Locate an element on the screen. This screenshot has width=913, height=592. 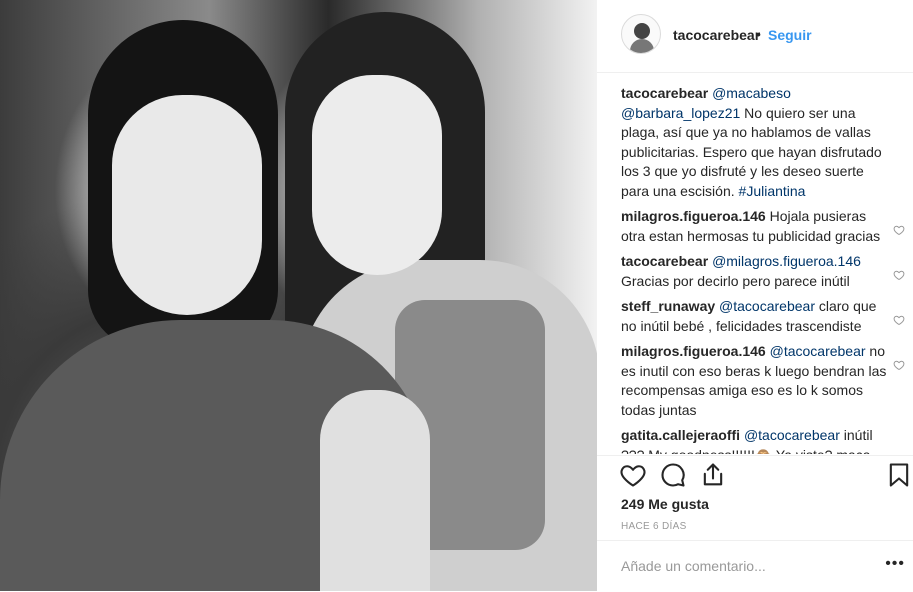
add-comment-input is located at coordinates (736, 566).